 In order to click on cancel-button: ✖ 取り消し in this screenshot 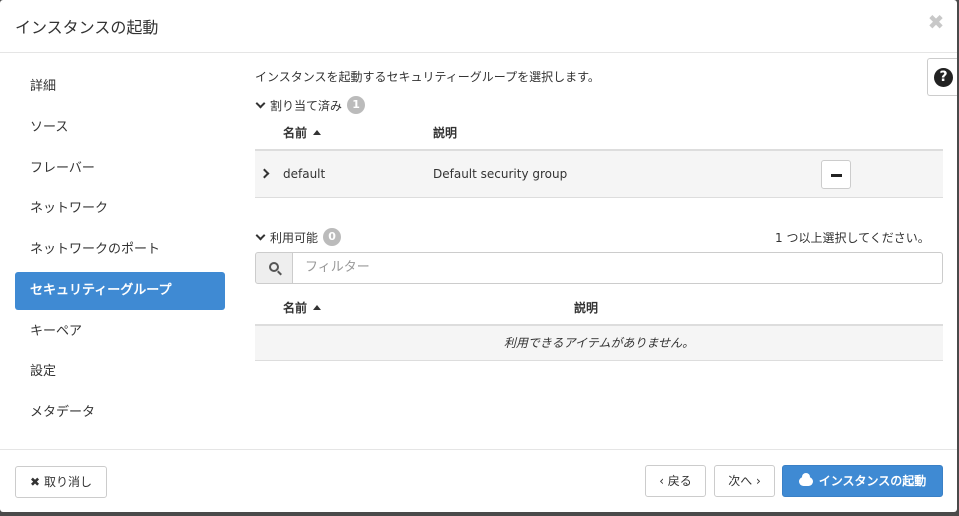, I will do `click(61, 482)`.